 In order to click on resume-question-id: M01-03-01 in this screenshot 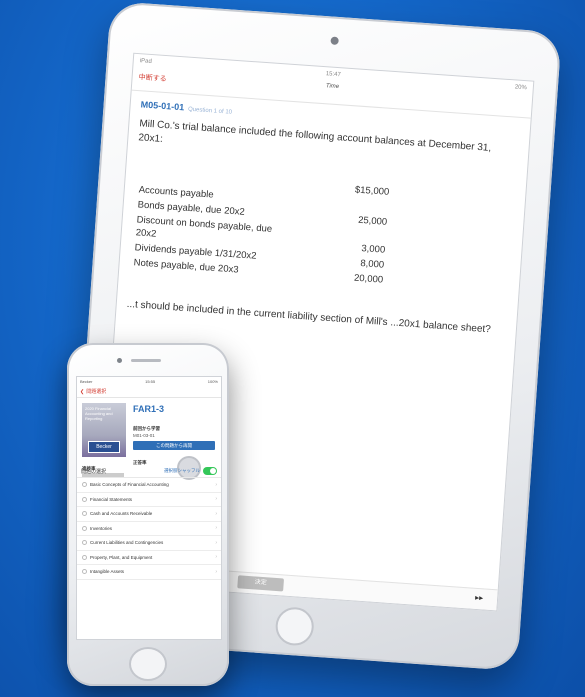, I will do `click(144, 435)`.